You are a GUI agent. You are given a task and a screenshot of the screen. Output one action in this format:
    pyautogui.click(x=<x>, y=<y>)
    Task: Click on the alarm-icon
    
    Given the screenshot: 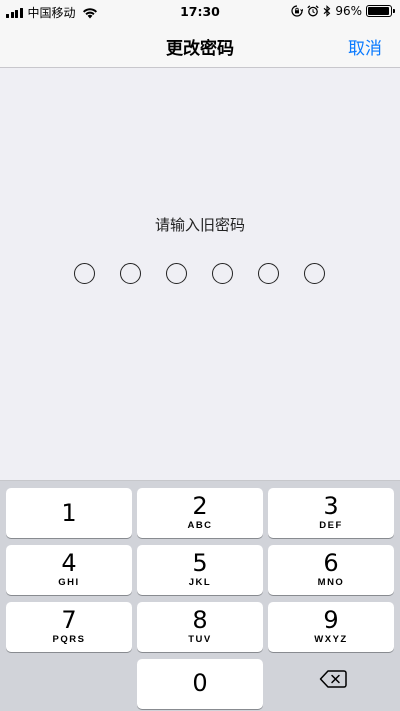 What is the action you would take?
    pyautogui.click(x=313, y=11)
    